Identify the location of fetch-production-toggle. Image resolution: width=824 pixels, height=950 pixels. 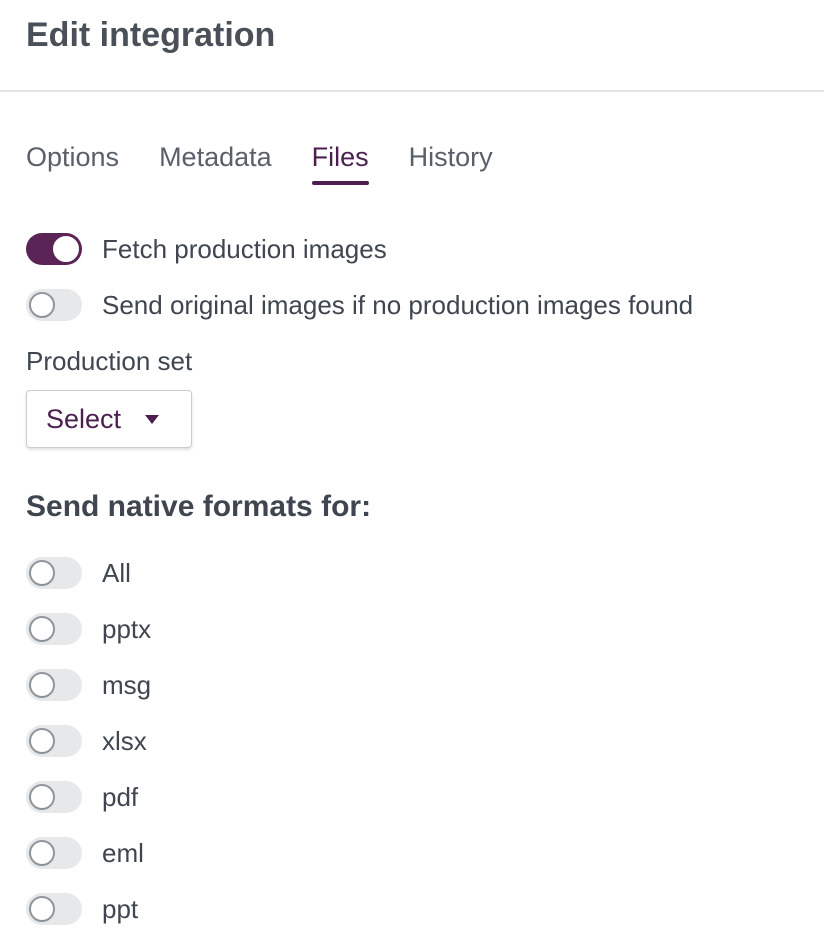
(54, 249).